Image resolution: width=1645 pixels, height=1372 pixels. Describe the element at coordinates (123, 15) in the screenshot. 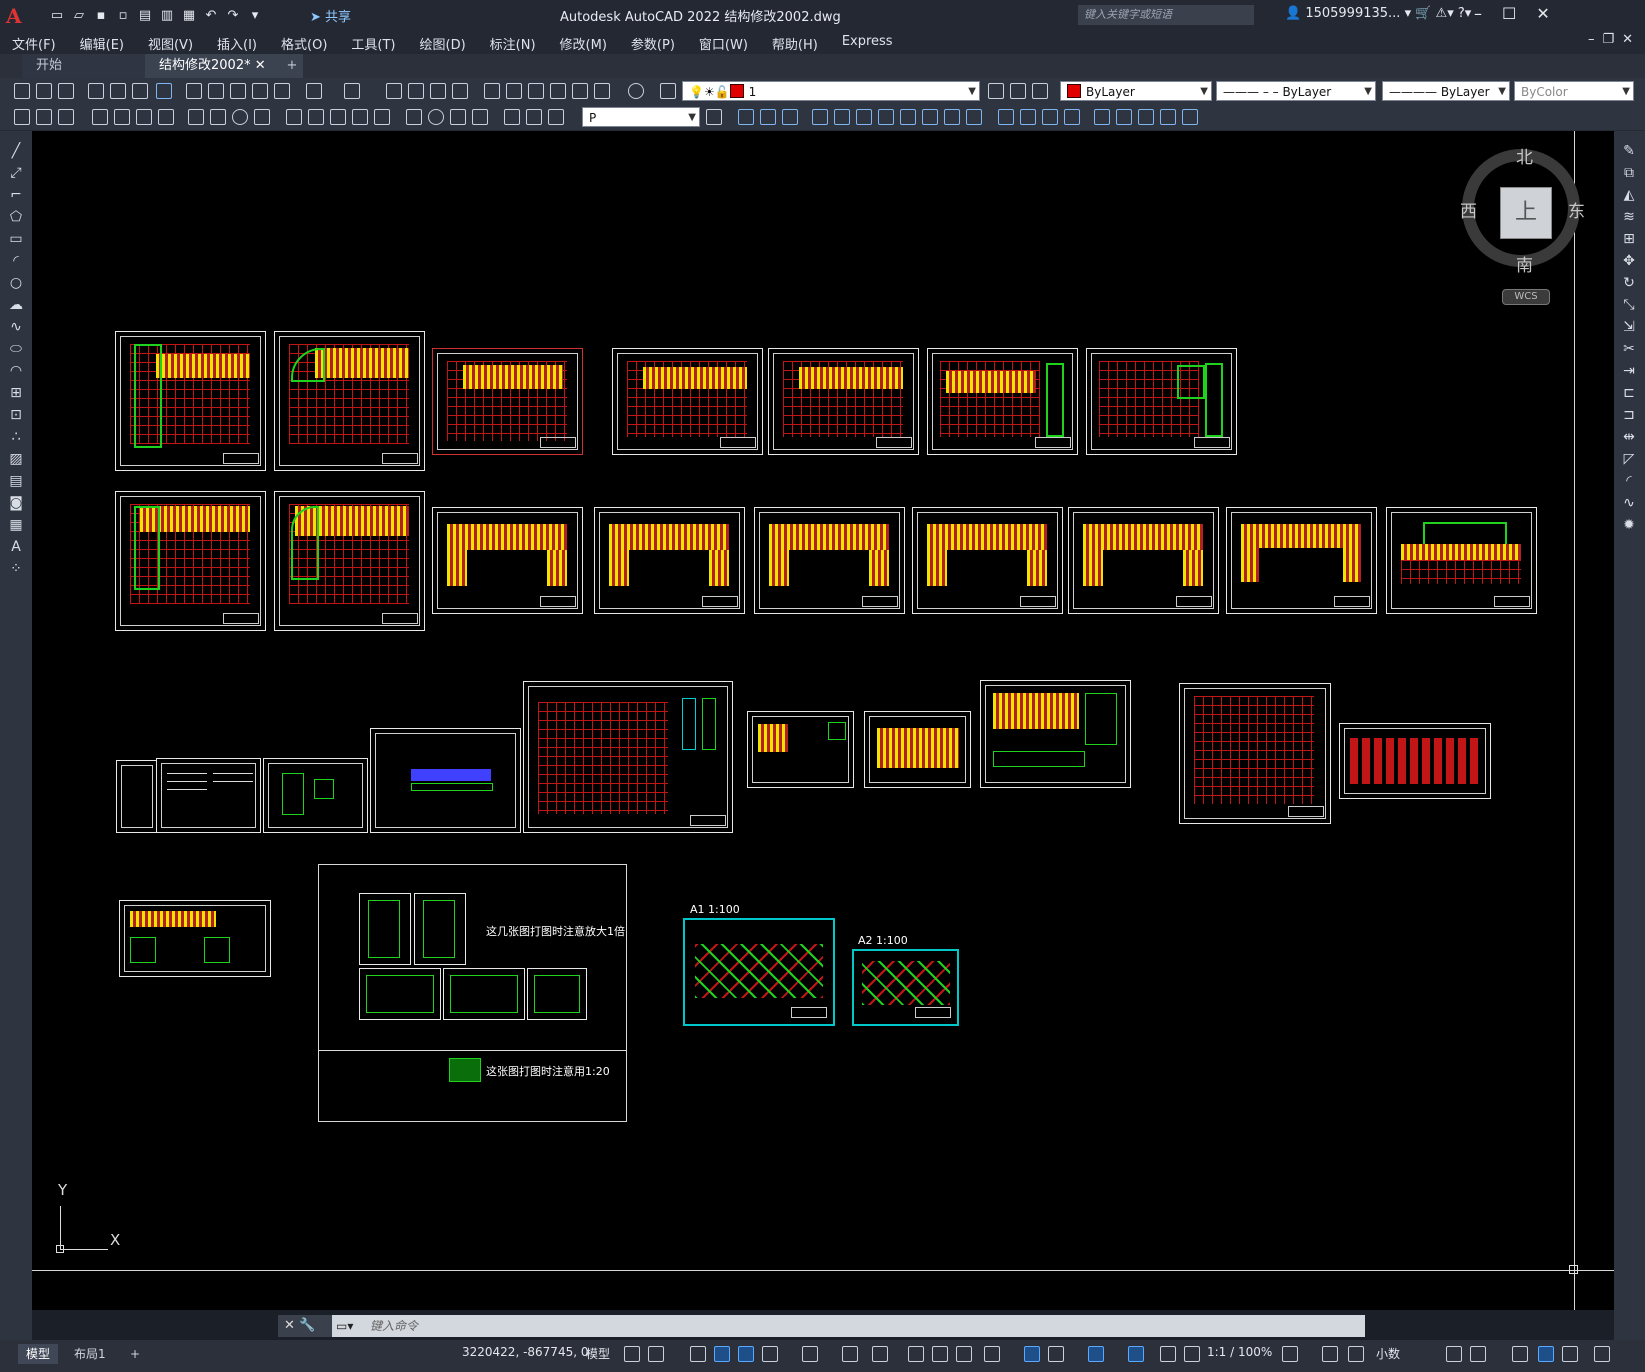

I see `save-as-icon: ▫` at that location.